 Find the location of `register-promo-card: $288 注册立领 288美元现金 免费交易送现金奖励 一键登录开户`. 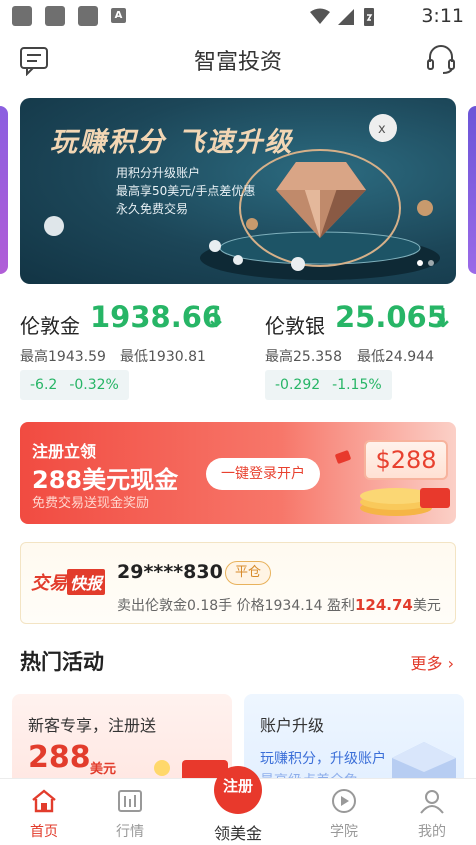

register-promo-card: $288 注册立领 288美元现金 免费交易送现金奖励 一键登录开户 is located at coordinates (238, 473).